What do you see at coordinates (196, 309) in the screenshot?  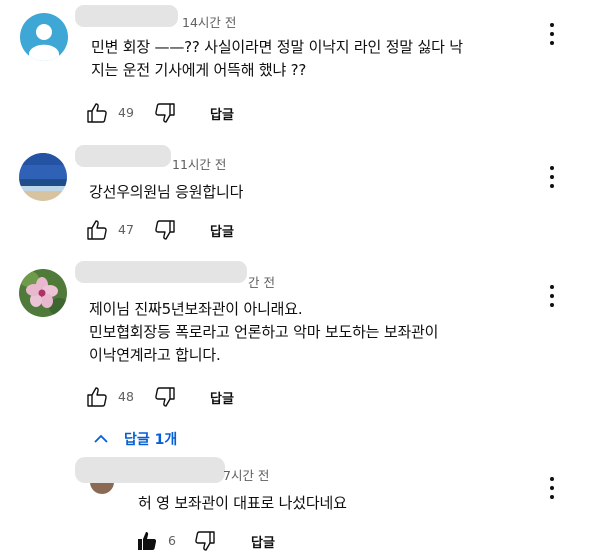 I see `comment-text-line: 제이님 진짜5년보좌관이 아니래요.` at bounding box center [196, 309].